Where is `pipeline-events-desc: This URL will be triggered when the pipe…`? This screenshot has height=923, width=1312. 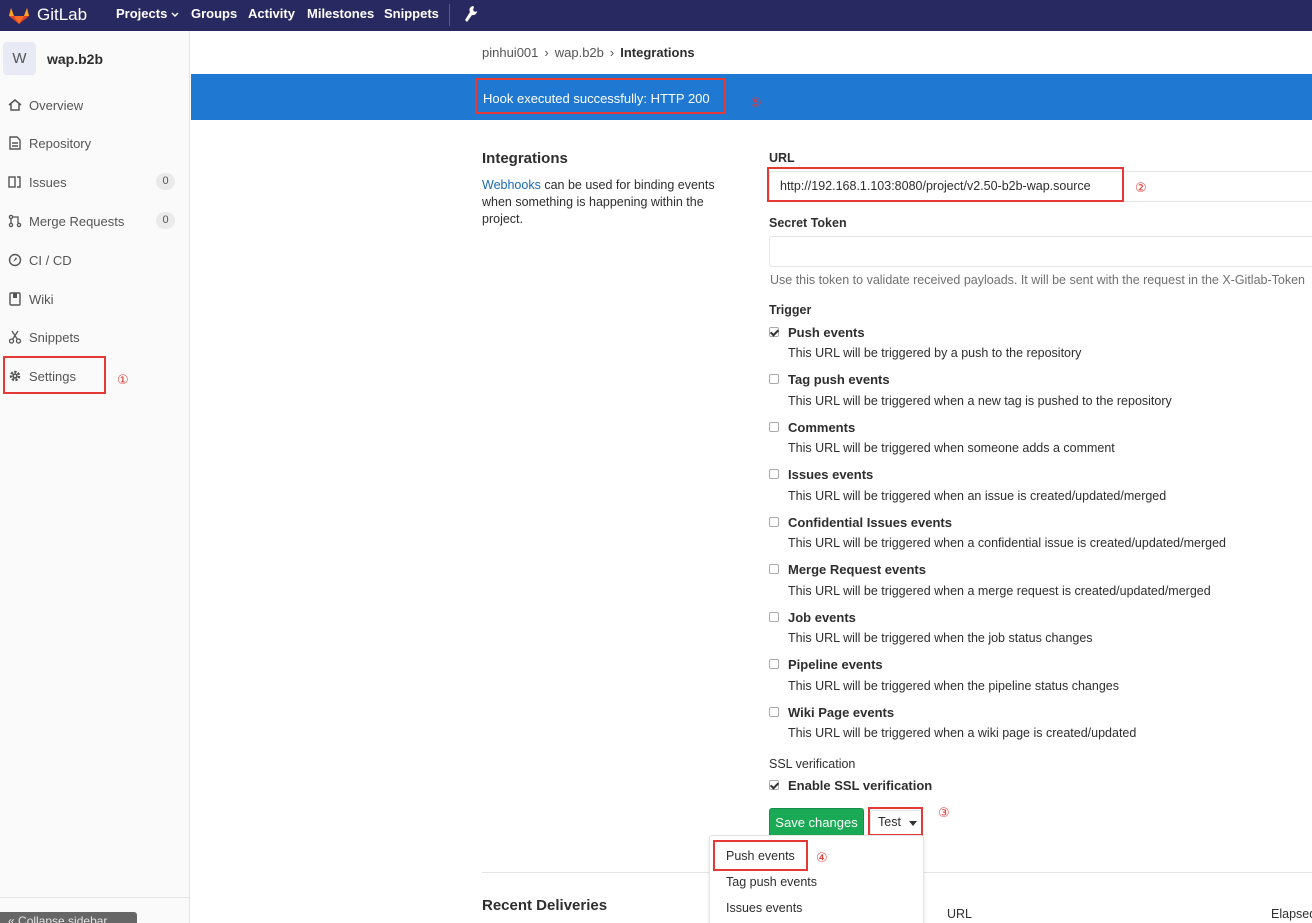
pipeline-events-desc: This URL will be triggered when the pipe… is located at coordinates (953, 686).